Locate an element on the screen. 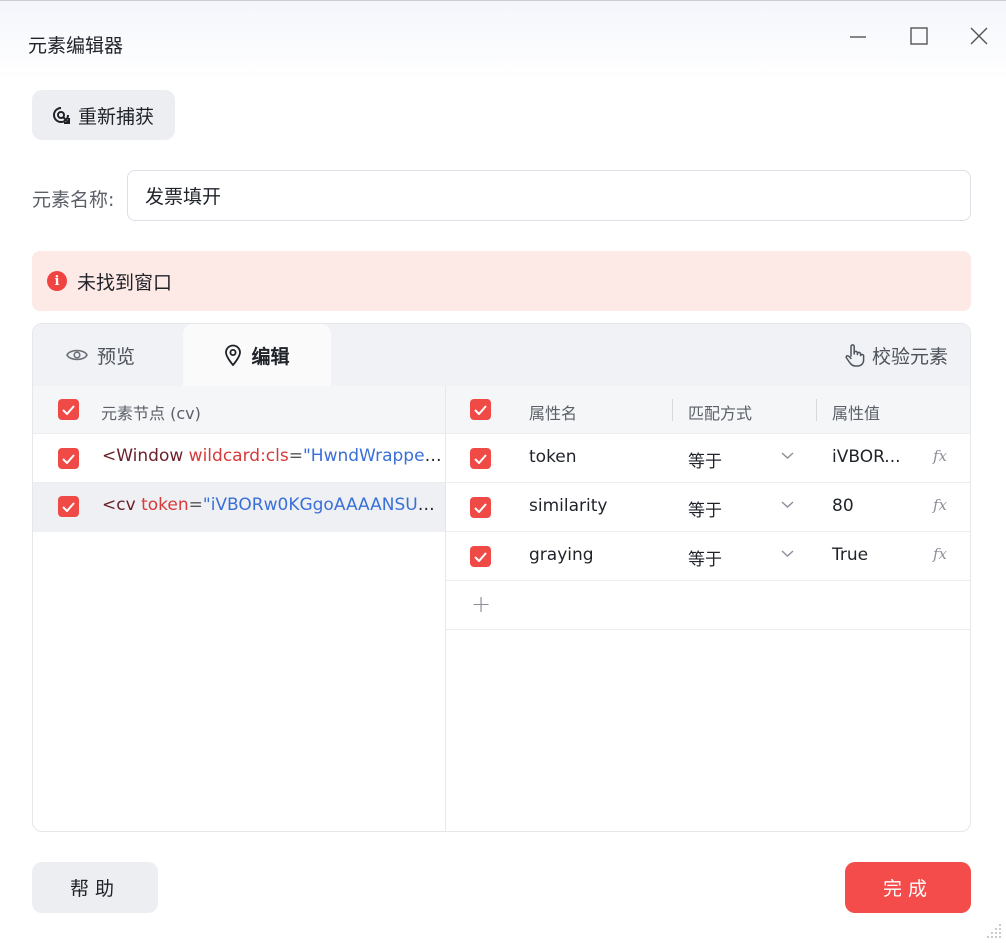  attributes-header: 属性名 匹配方式 属性值 is located at coordinates (708, 410).